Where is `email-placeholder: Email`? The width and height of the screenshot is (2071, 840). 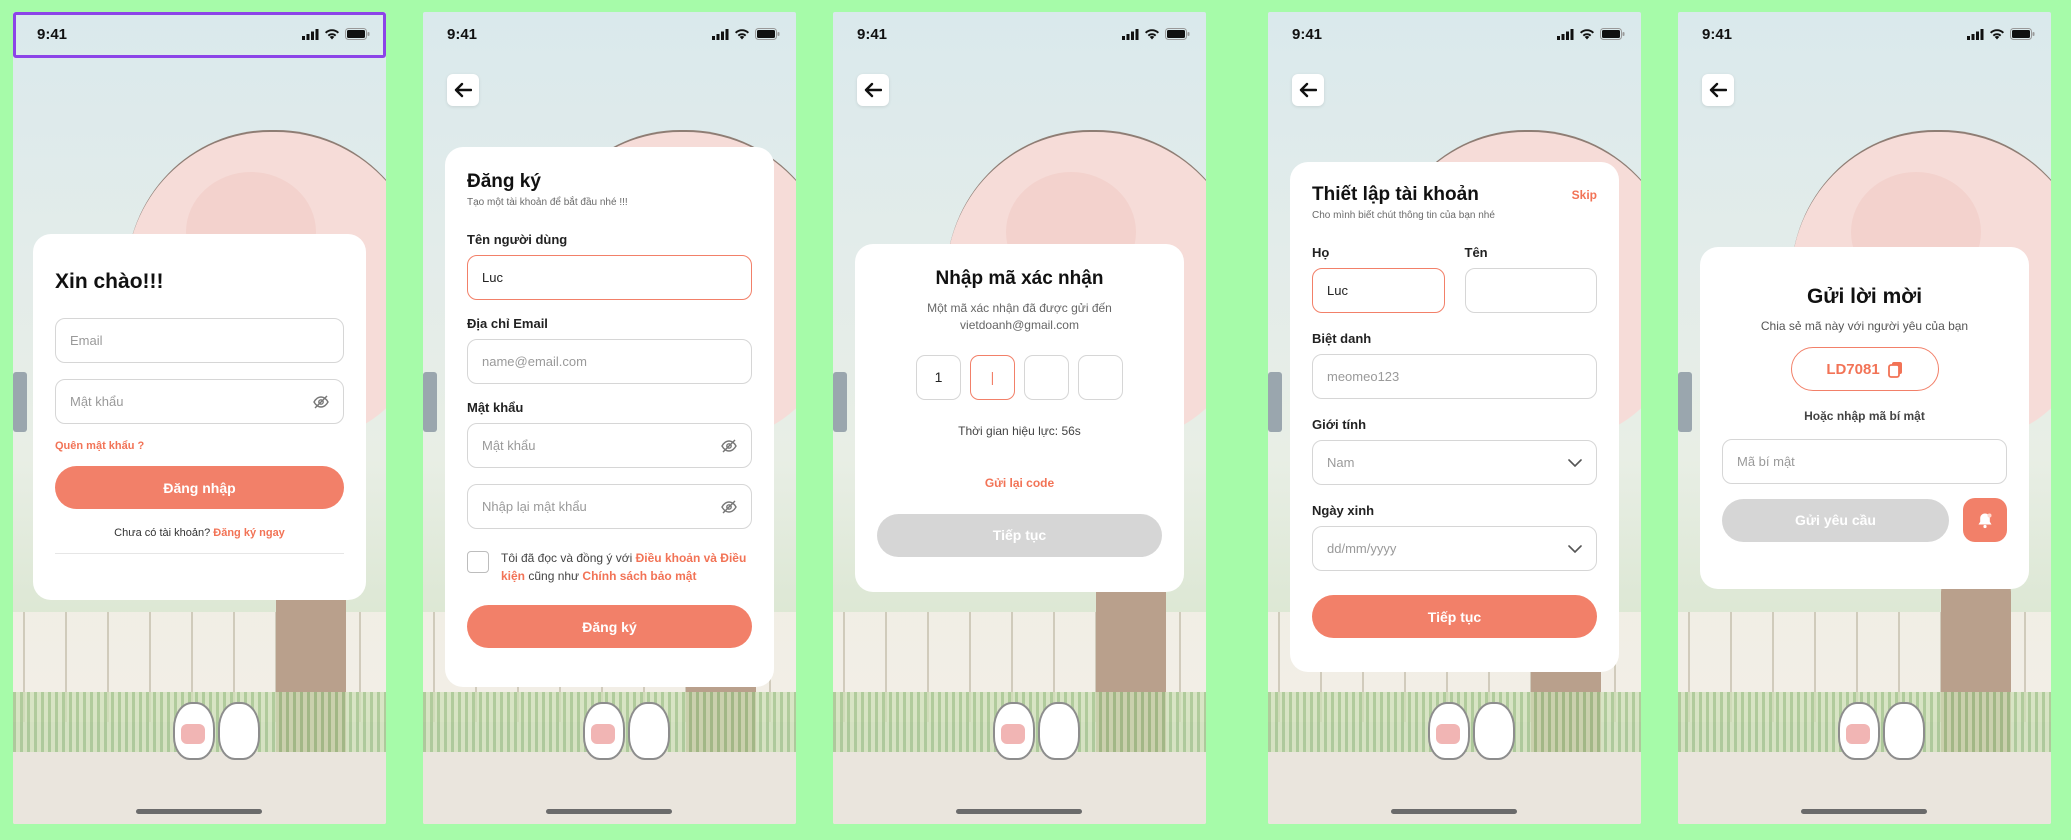 email-placeholder: Email is located at coordinates (86, 340).